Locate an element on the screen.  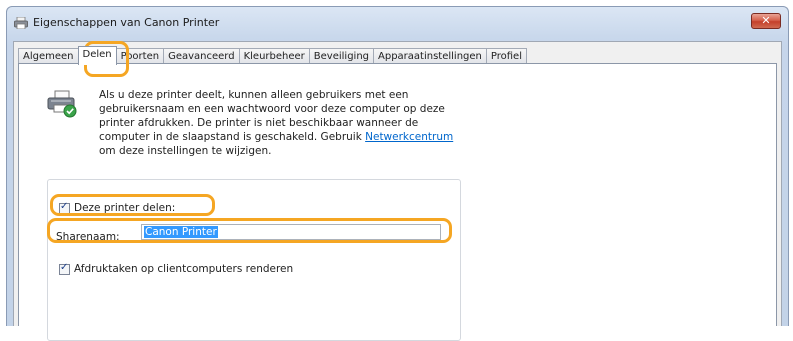
checkmark-icon: ✓ is located at coordinates (64, 267).